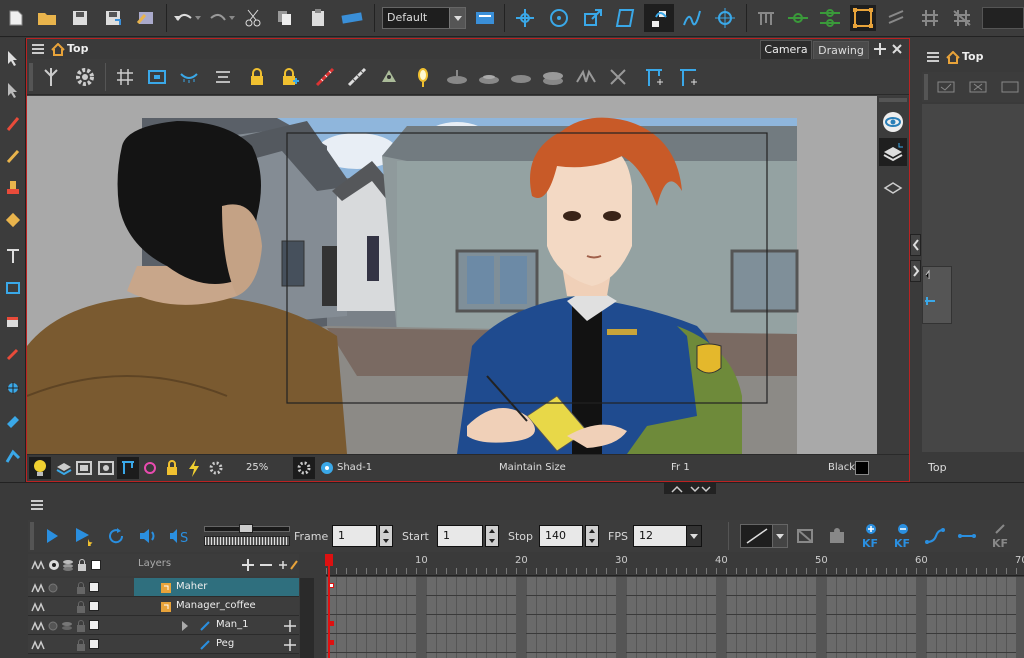  What do you see at coordinates (880, 49) in the screenshot?
I see `add-view-icon` at bounding box center [880, 49].